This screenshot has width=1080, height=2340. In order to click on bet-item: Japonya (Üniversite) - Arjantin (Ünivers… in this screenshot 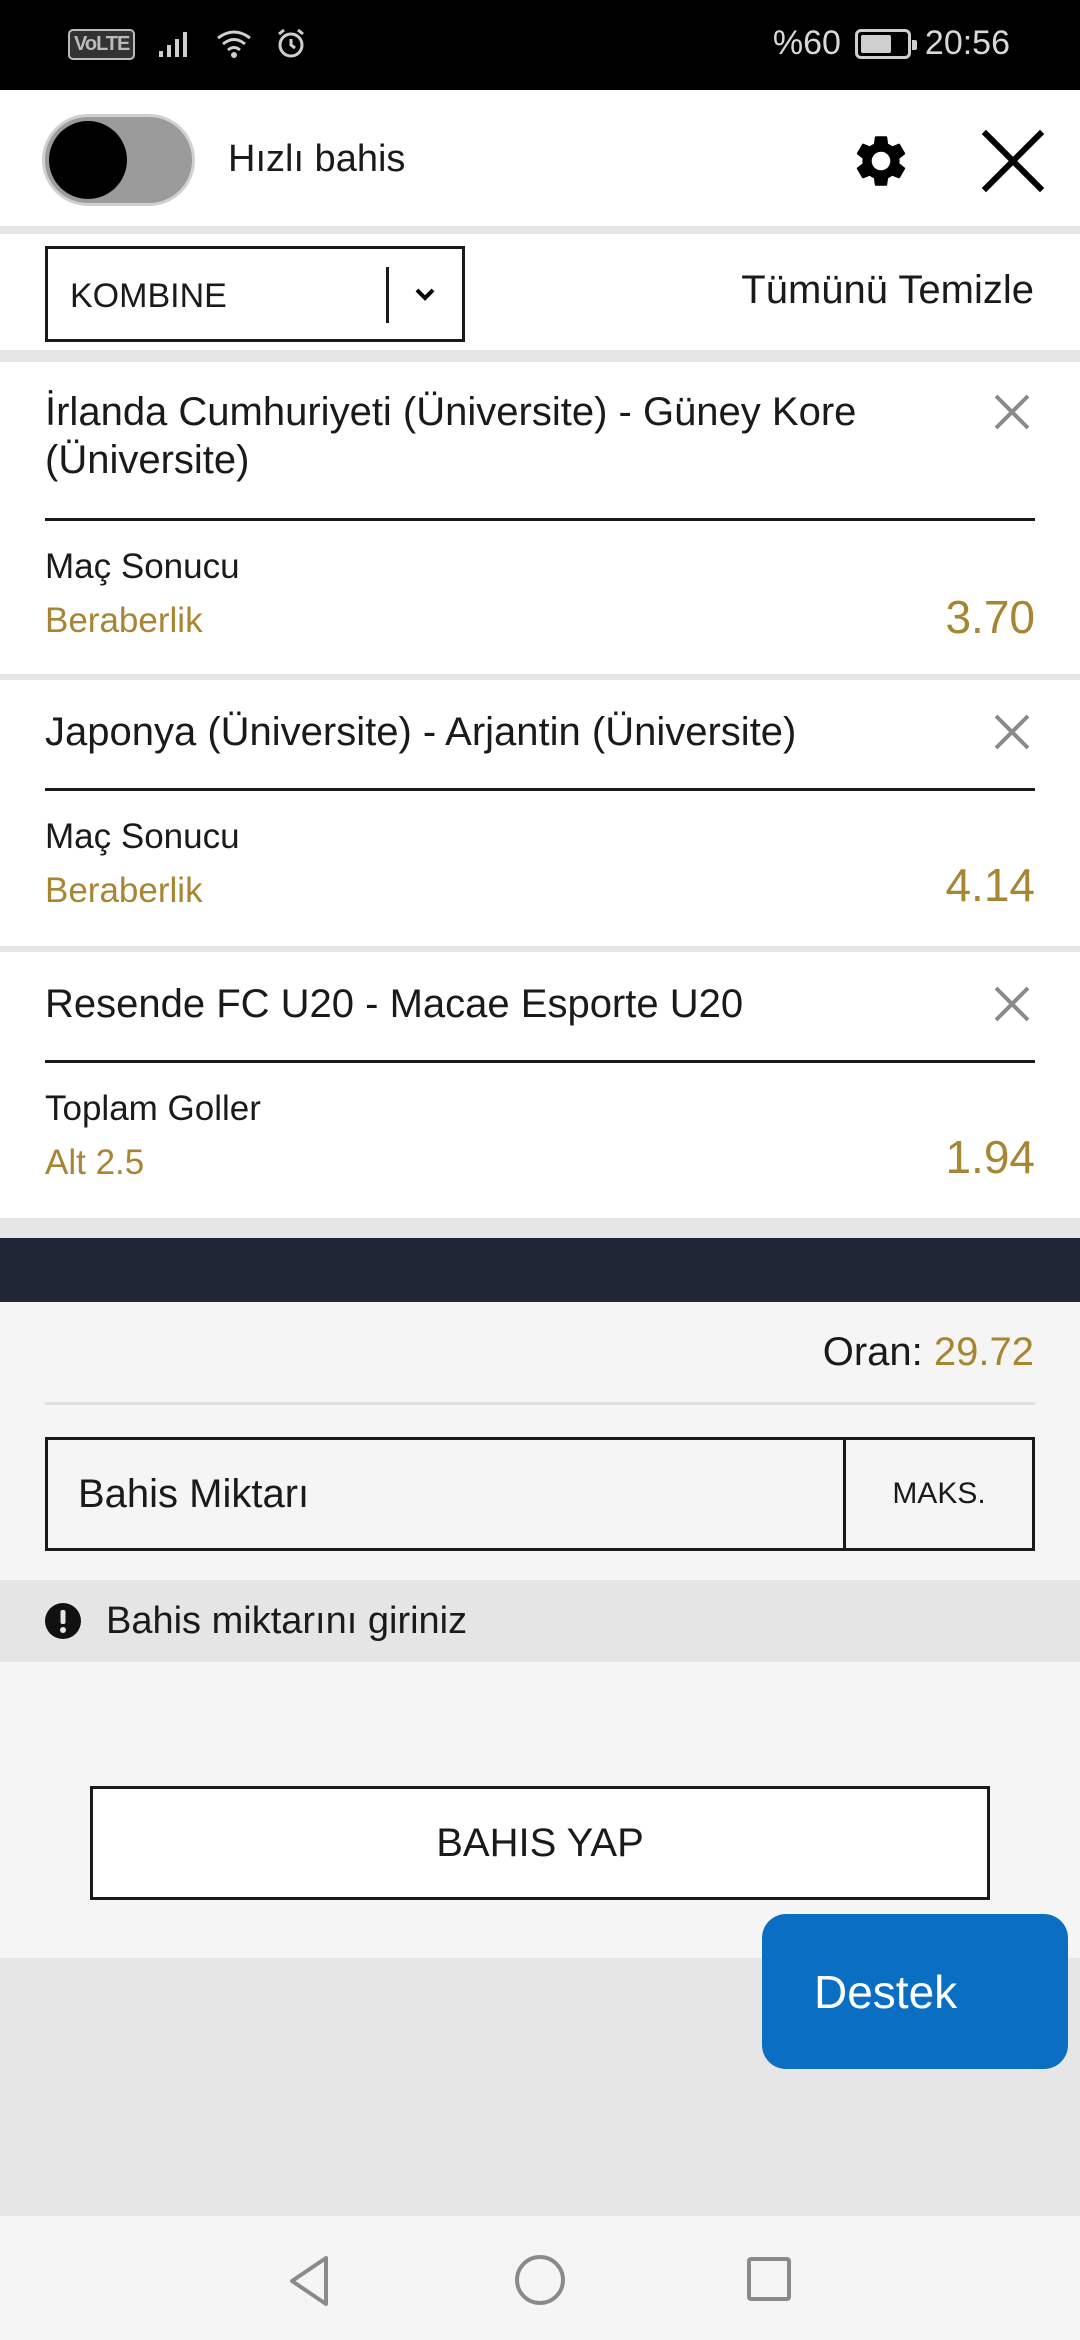, I will do `click(540, 816)`.